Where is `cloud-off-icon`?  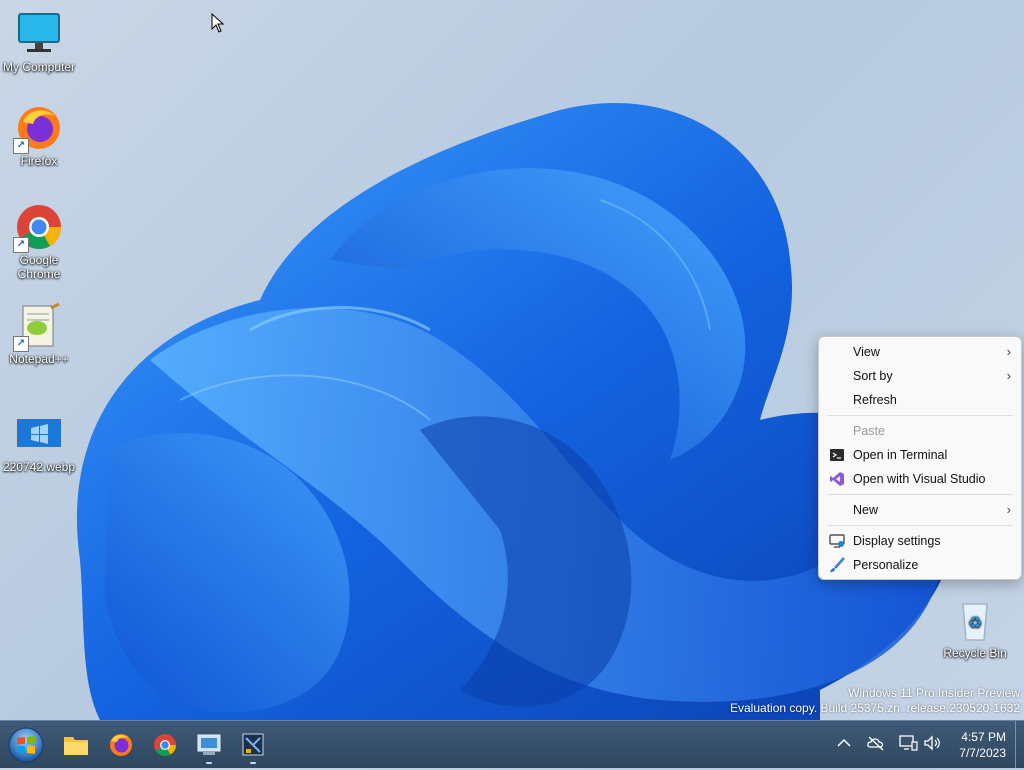
cloud-off-icon is located at coordinates (875, 743).